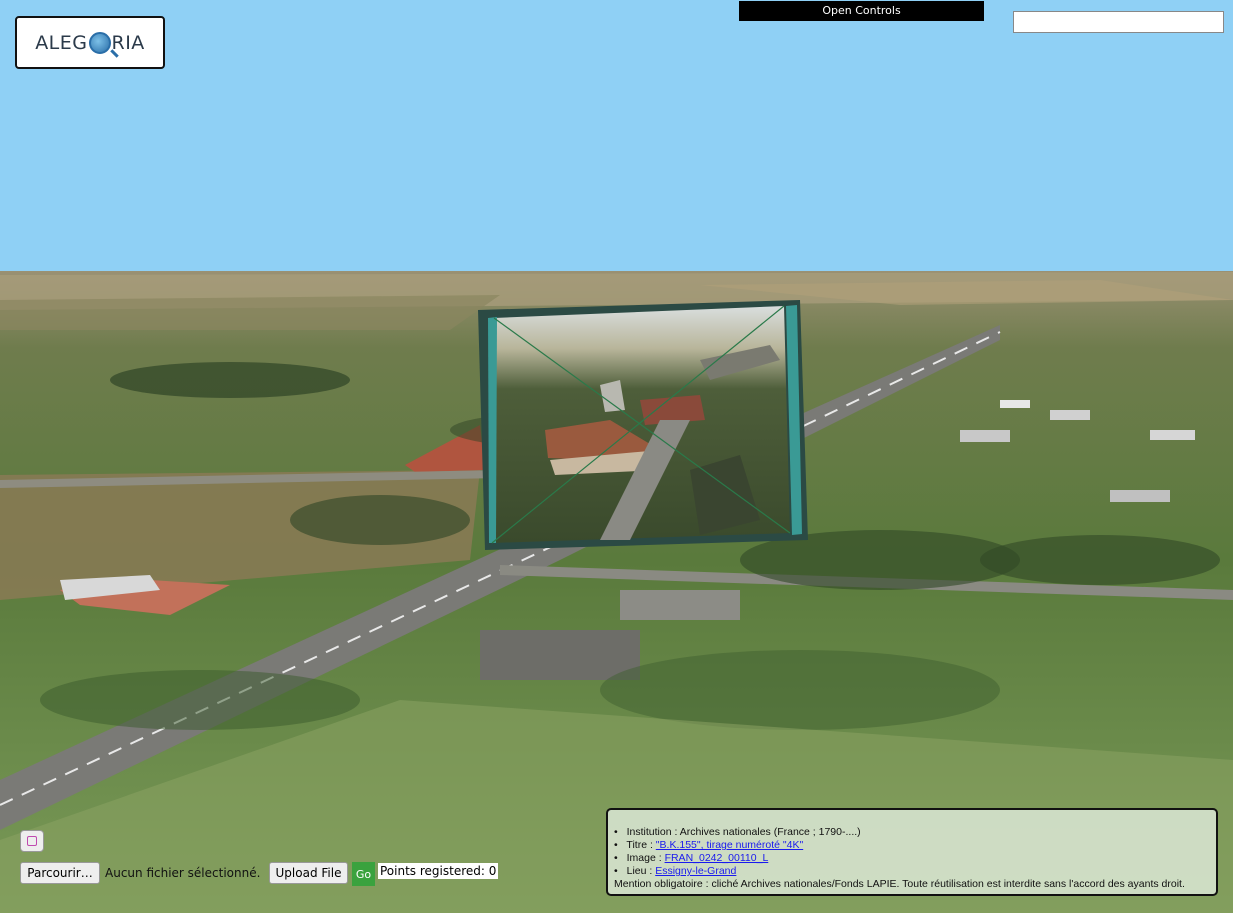  Describe the element at coordinates (644, 858) in the screenshot. I see `image-label: Image :` at that location.